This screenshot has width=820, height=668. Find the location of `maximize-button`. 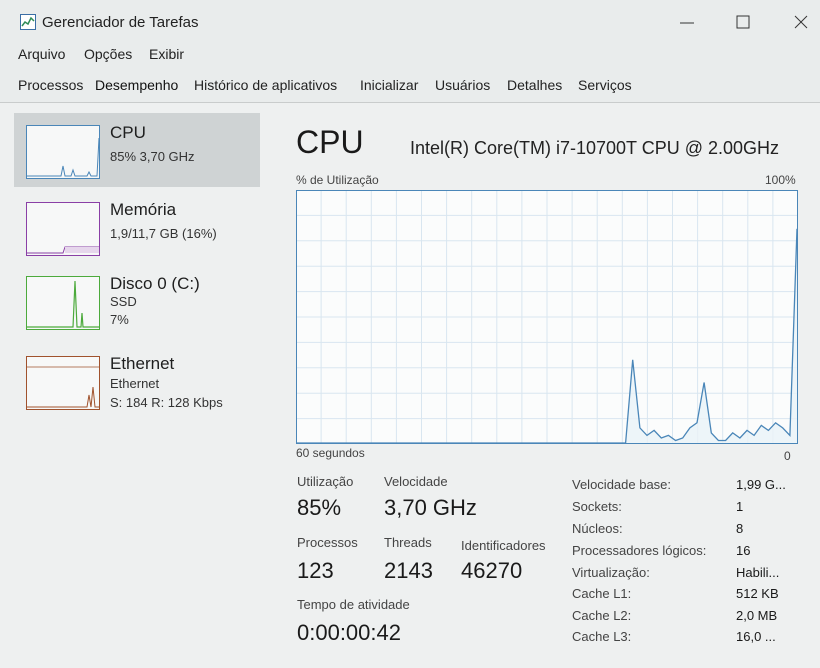

maximize-button is located at coordinates (743, 23).